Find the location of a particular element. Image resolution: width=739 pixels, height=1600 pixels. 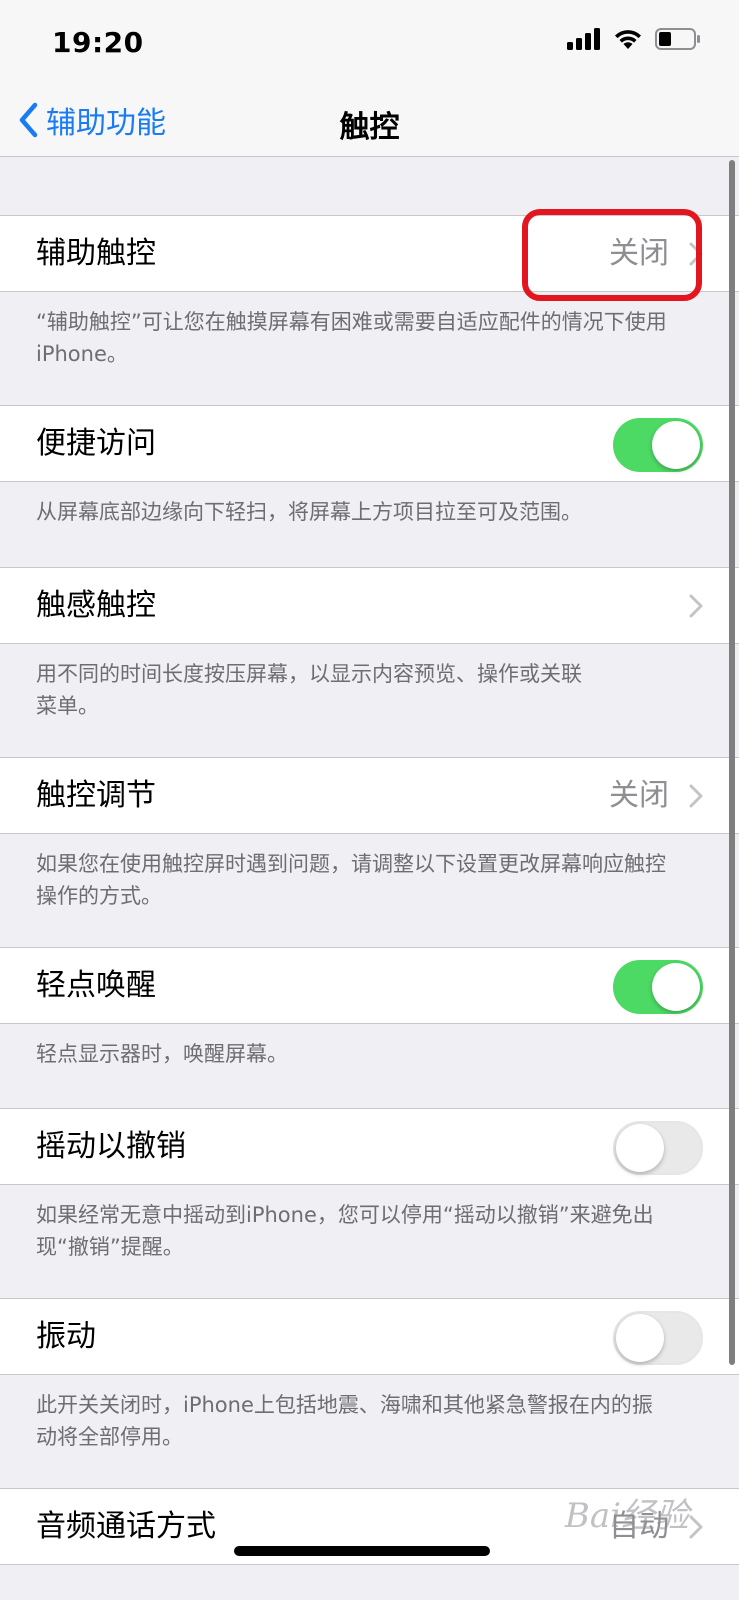

row-label: 摇动以撤销 is located at coordinates (111, 1146).